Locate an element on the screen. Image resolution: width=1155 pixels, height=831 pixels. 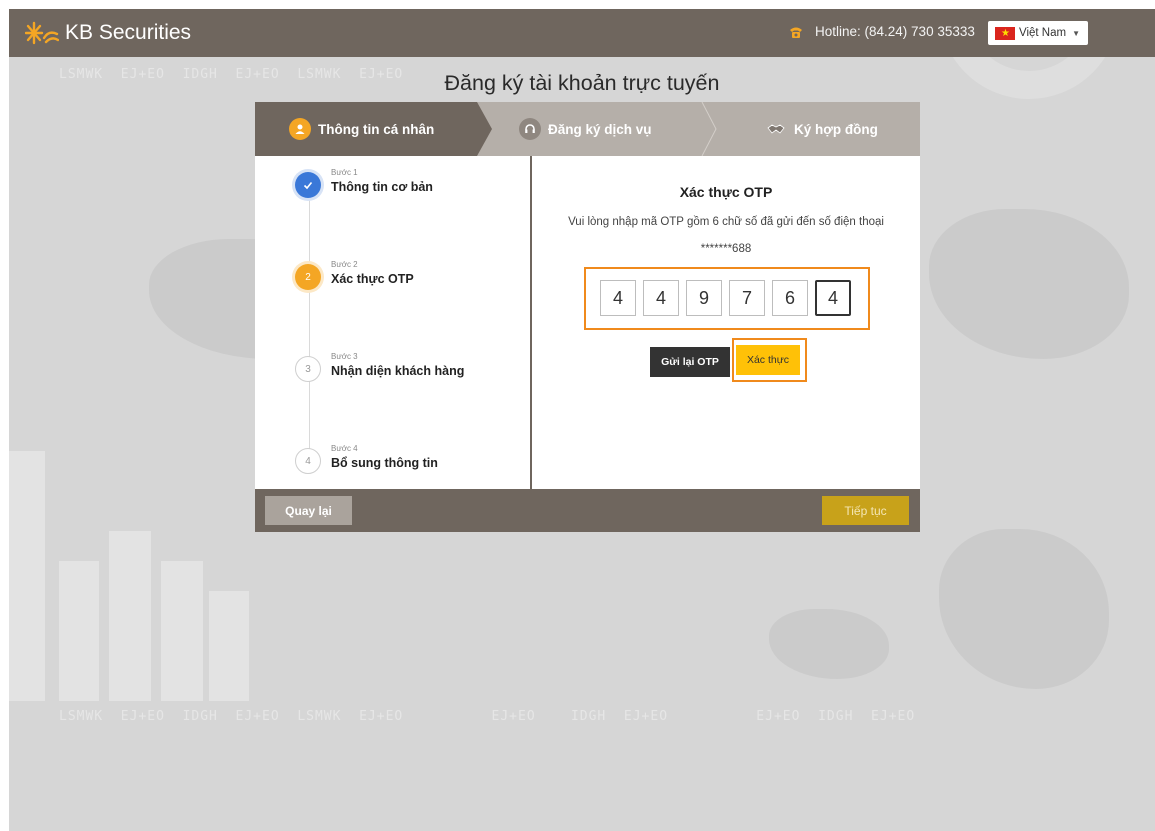
otp-digit-input: 7 is located at coordinates (747, 298).